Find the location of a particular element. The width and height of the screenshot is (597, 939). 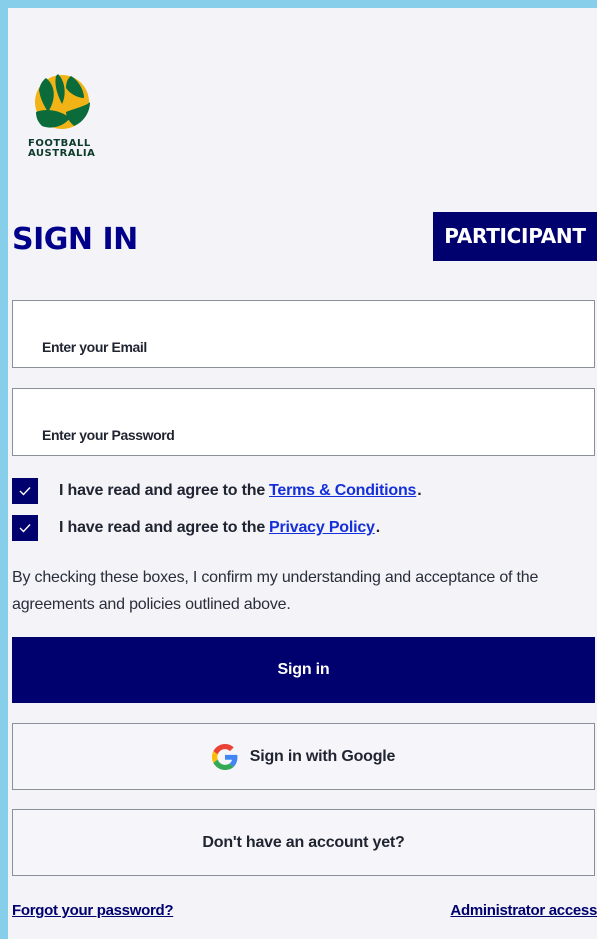

password-input is located at coordinates (303, 422).